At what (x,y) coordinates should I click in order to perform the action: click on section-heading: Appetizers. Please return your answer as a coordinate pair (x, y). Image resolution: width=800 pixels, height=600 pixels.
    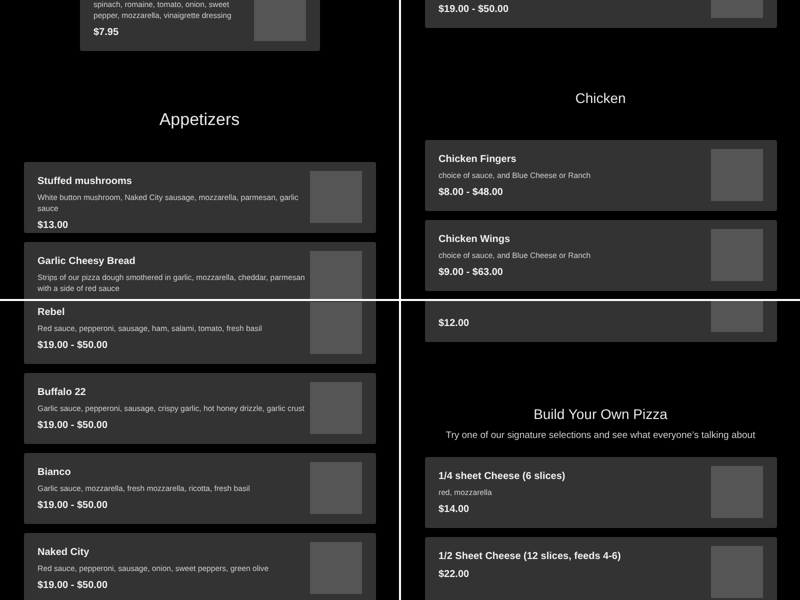
    Looking at the image, I should click on (199, 119).